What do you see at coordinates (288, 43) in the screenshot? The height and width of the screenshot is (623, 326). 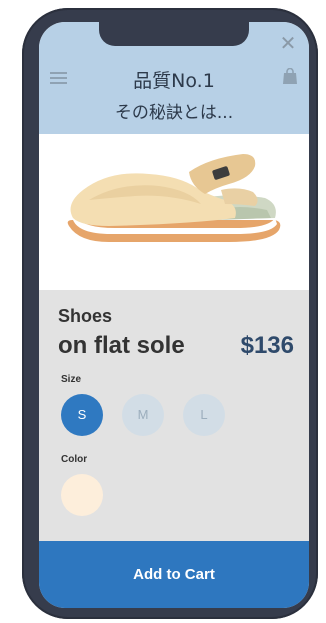 I see `close-icon: ✕` at bounding box center [288, 43].